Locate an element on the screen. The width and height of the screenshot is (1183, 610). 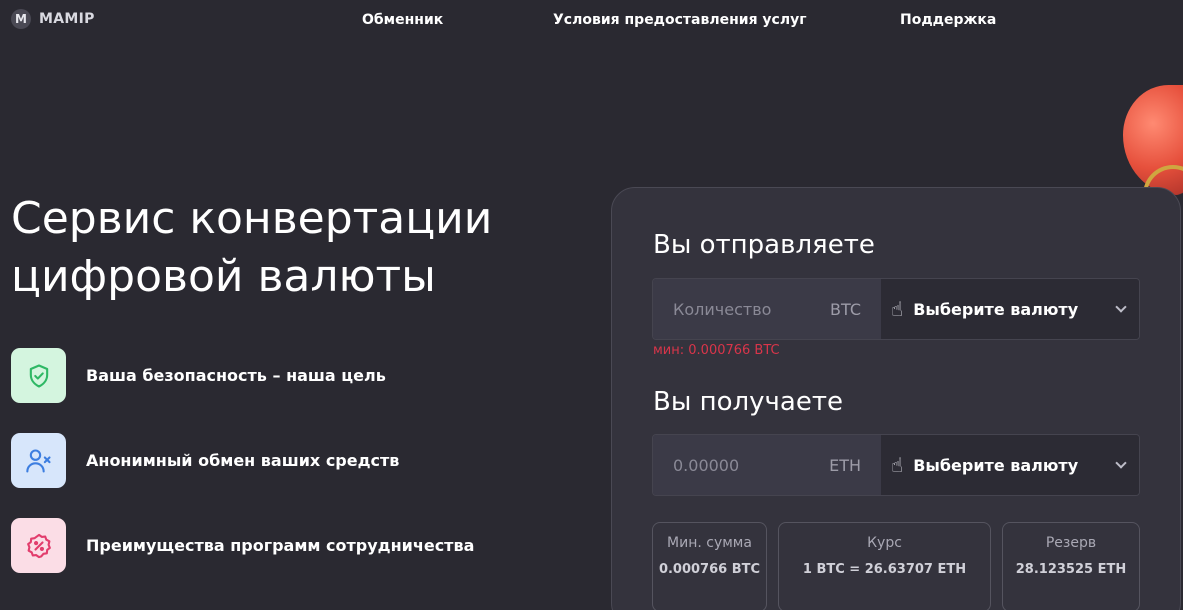
receive-row: ETH ☝ Выберите валюту is located at coordinates (896, 465).